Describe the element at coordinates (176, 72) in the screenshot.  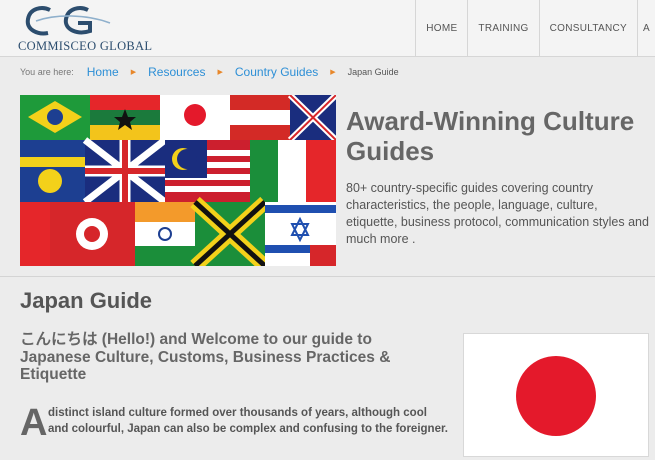
I see `breadcrumb-resources: Resources` at that location.